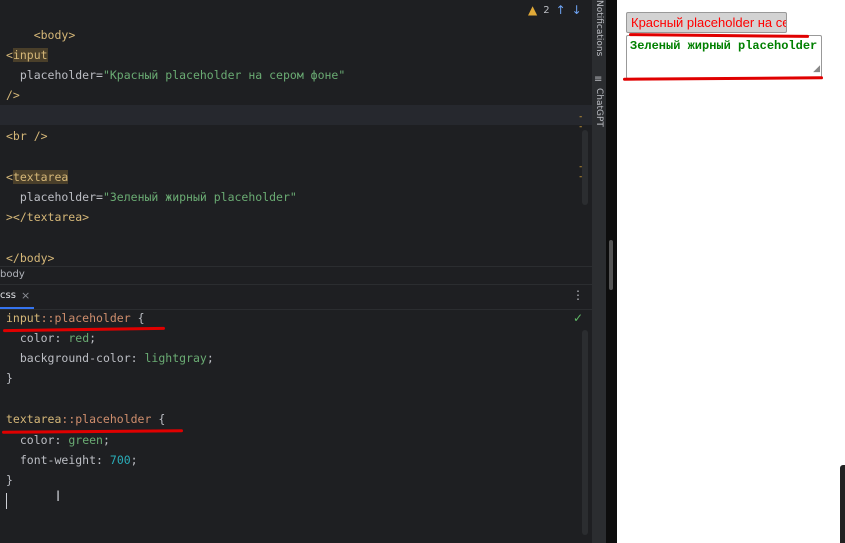 Image resolution: width=845 pixels, height=543 pixels. I want to click on more-options-icon: ⋮, so click(578, 295).